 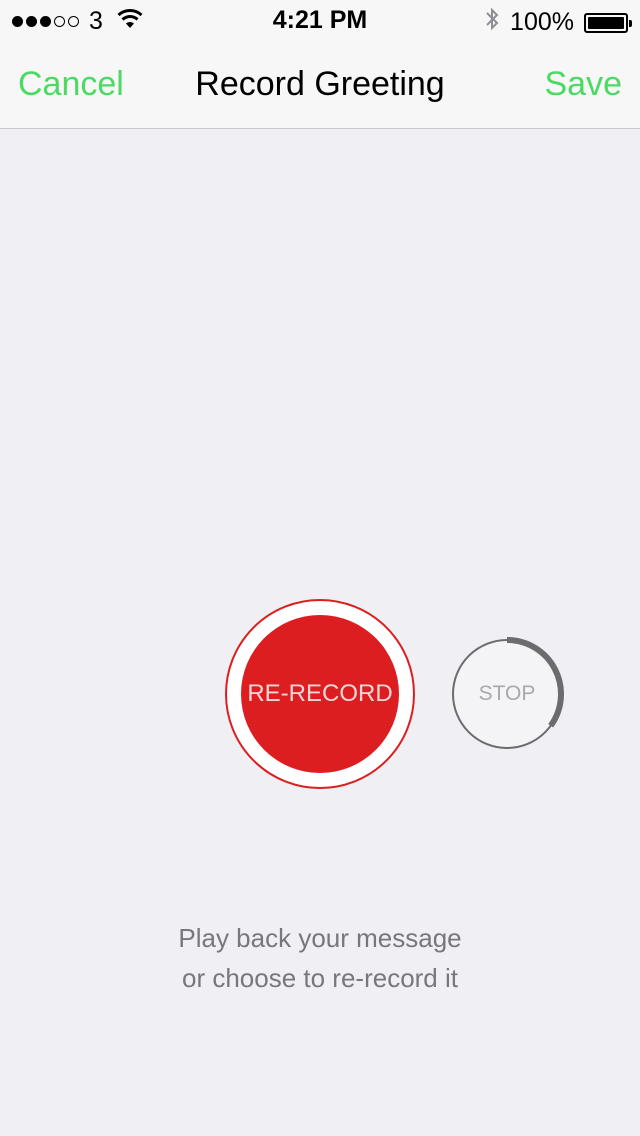 I want to click on stop-label: STOP, so click(x=507, y=693).